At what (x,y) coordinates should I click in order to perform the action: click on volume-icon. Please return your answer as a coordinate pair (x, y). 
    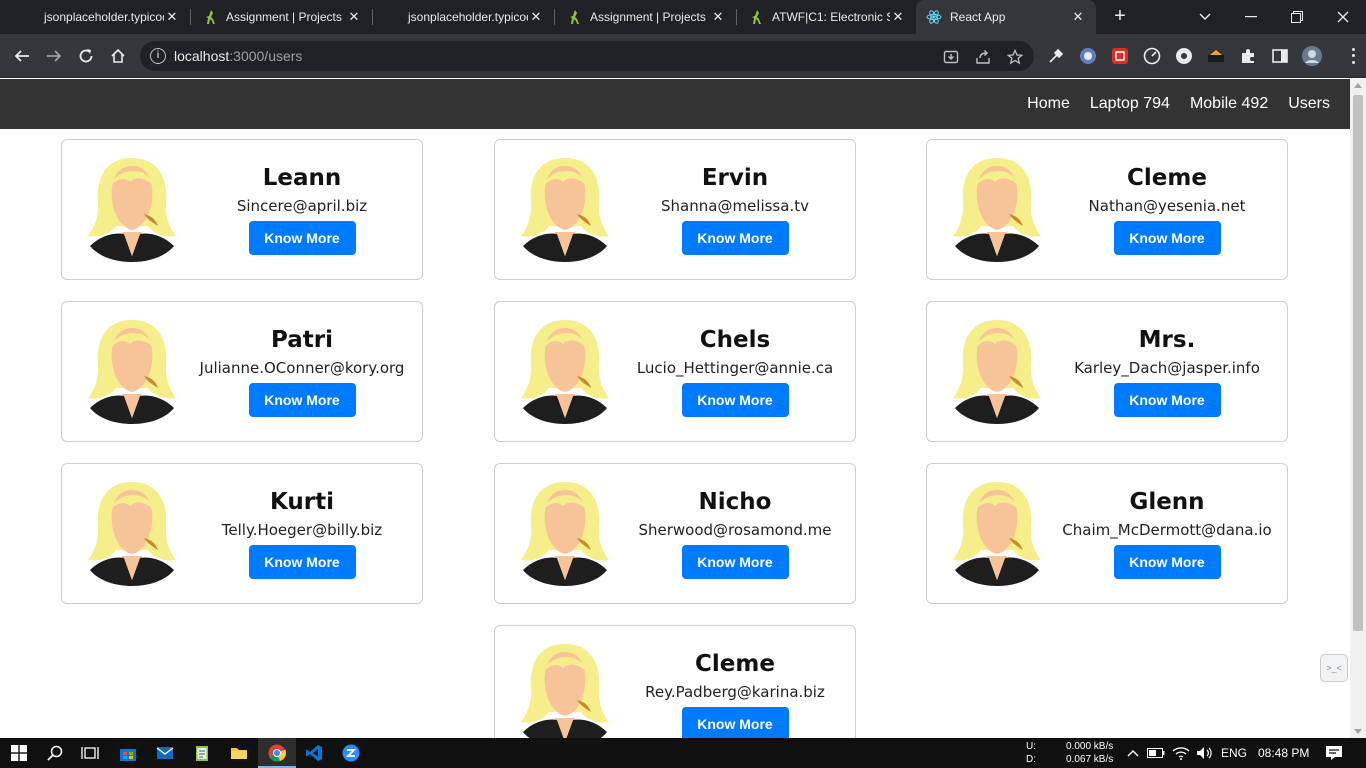
    Looking at the image, I should click on (1205, 753).